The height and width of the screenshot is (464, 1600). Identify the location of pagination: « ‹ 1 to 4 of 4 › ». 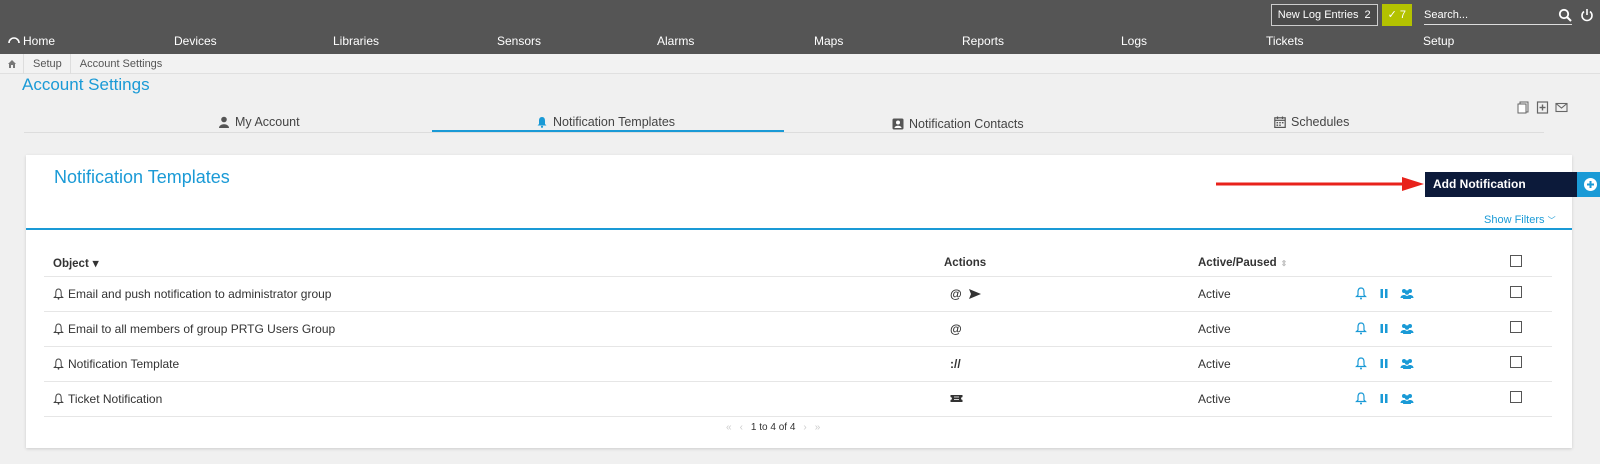
(773, 427).